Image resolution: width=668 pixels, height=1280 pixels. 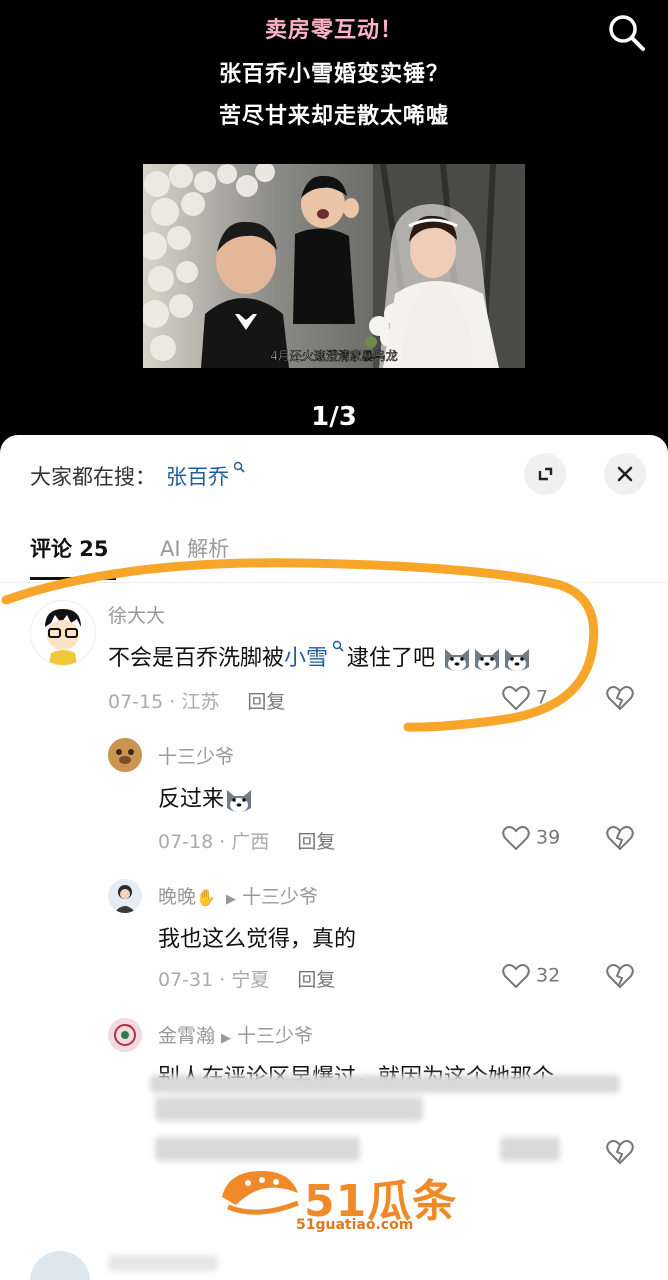 I want to click on comment-text-part: 不会是百乔洗脚被, so click(x=196, y=658).